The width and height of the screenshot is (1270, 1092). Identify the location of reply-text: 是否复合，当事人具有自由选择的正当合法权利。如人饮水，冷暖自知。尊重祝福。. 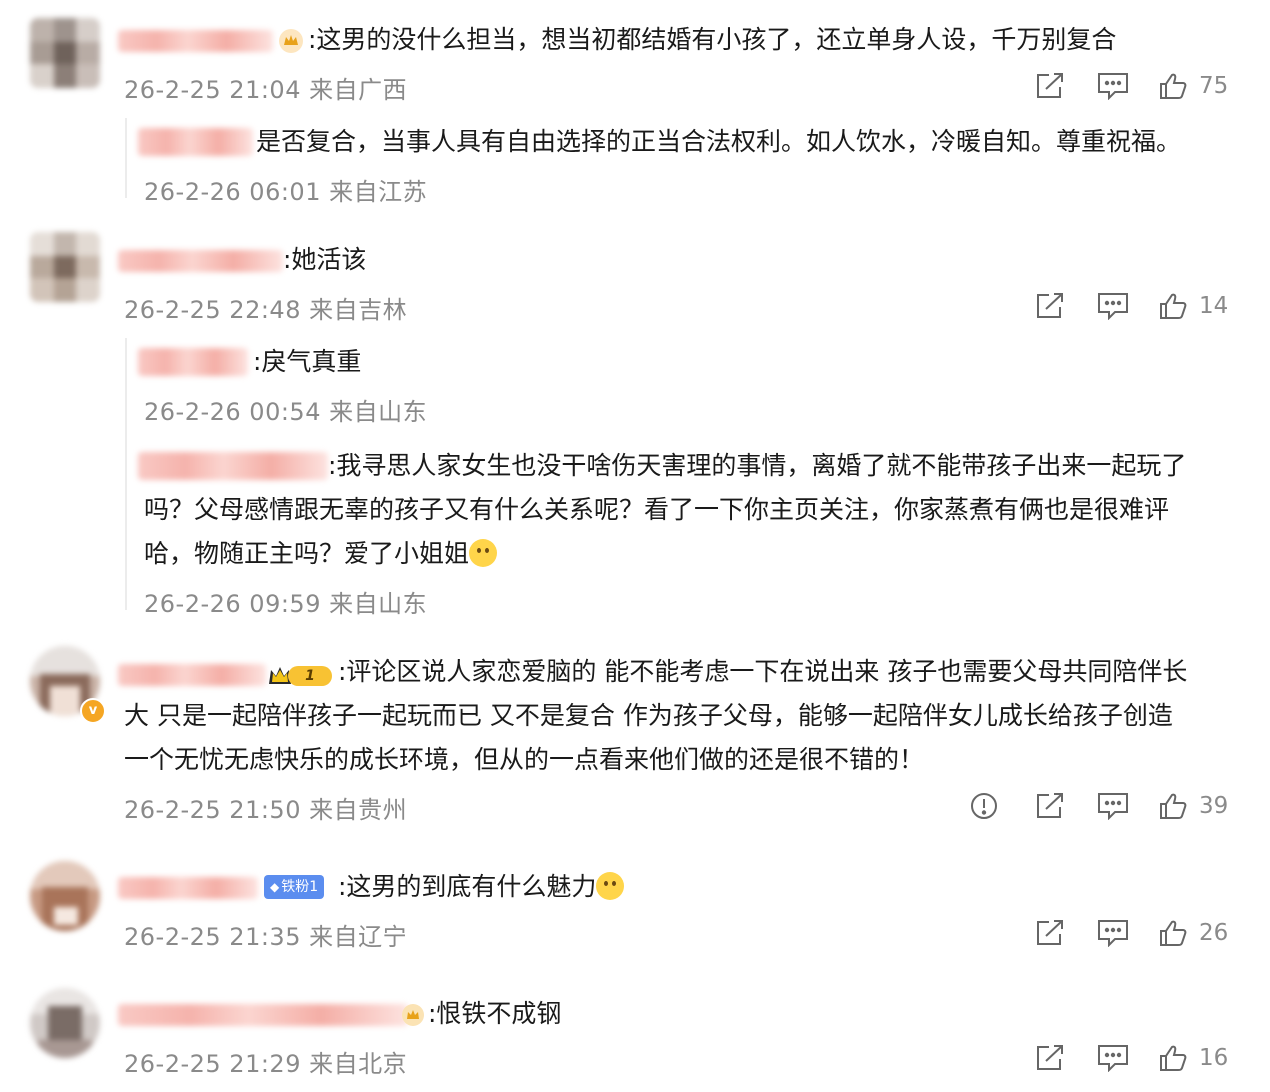
(719, 141).